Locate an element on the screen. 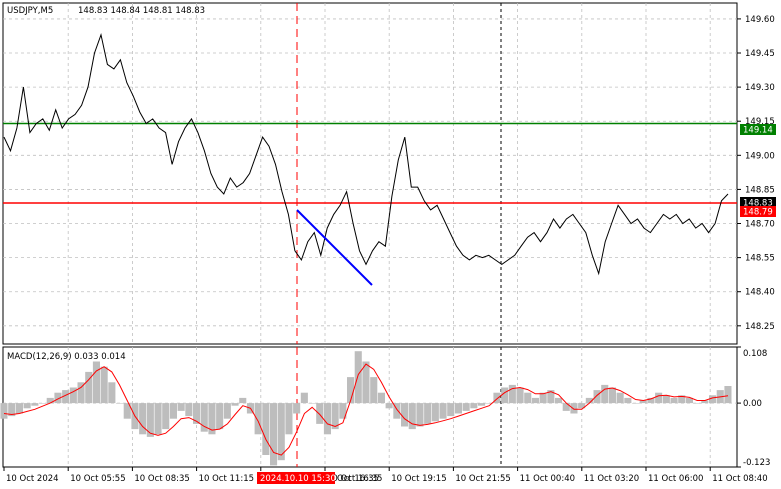 This screenshot has width=781, height=489. ohlc-label: 148.83 148.84 148.81 148.83 is located at coordinates (141, 11).